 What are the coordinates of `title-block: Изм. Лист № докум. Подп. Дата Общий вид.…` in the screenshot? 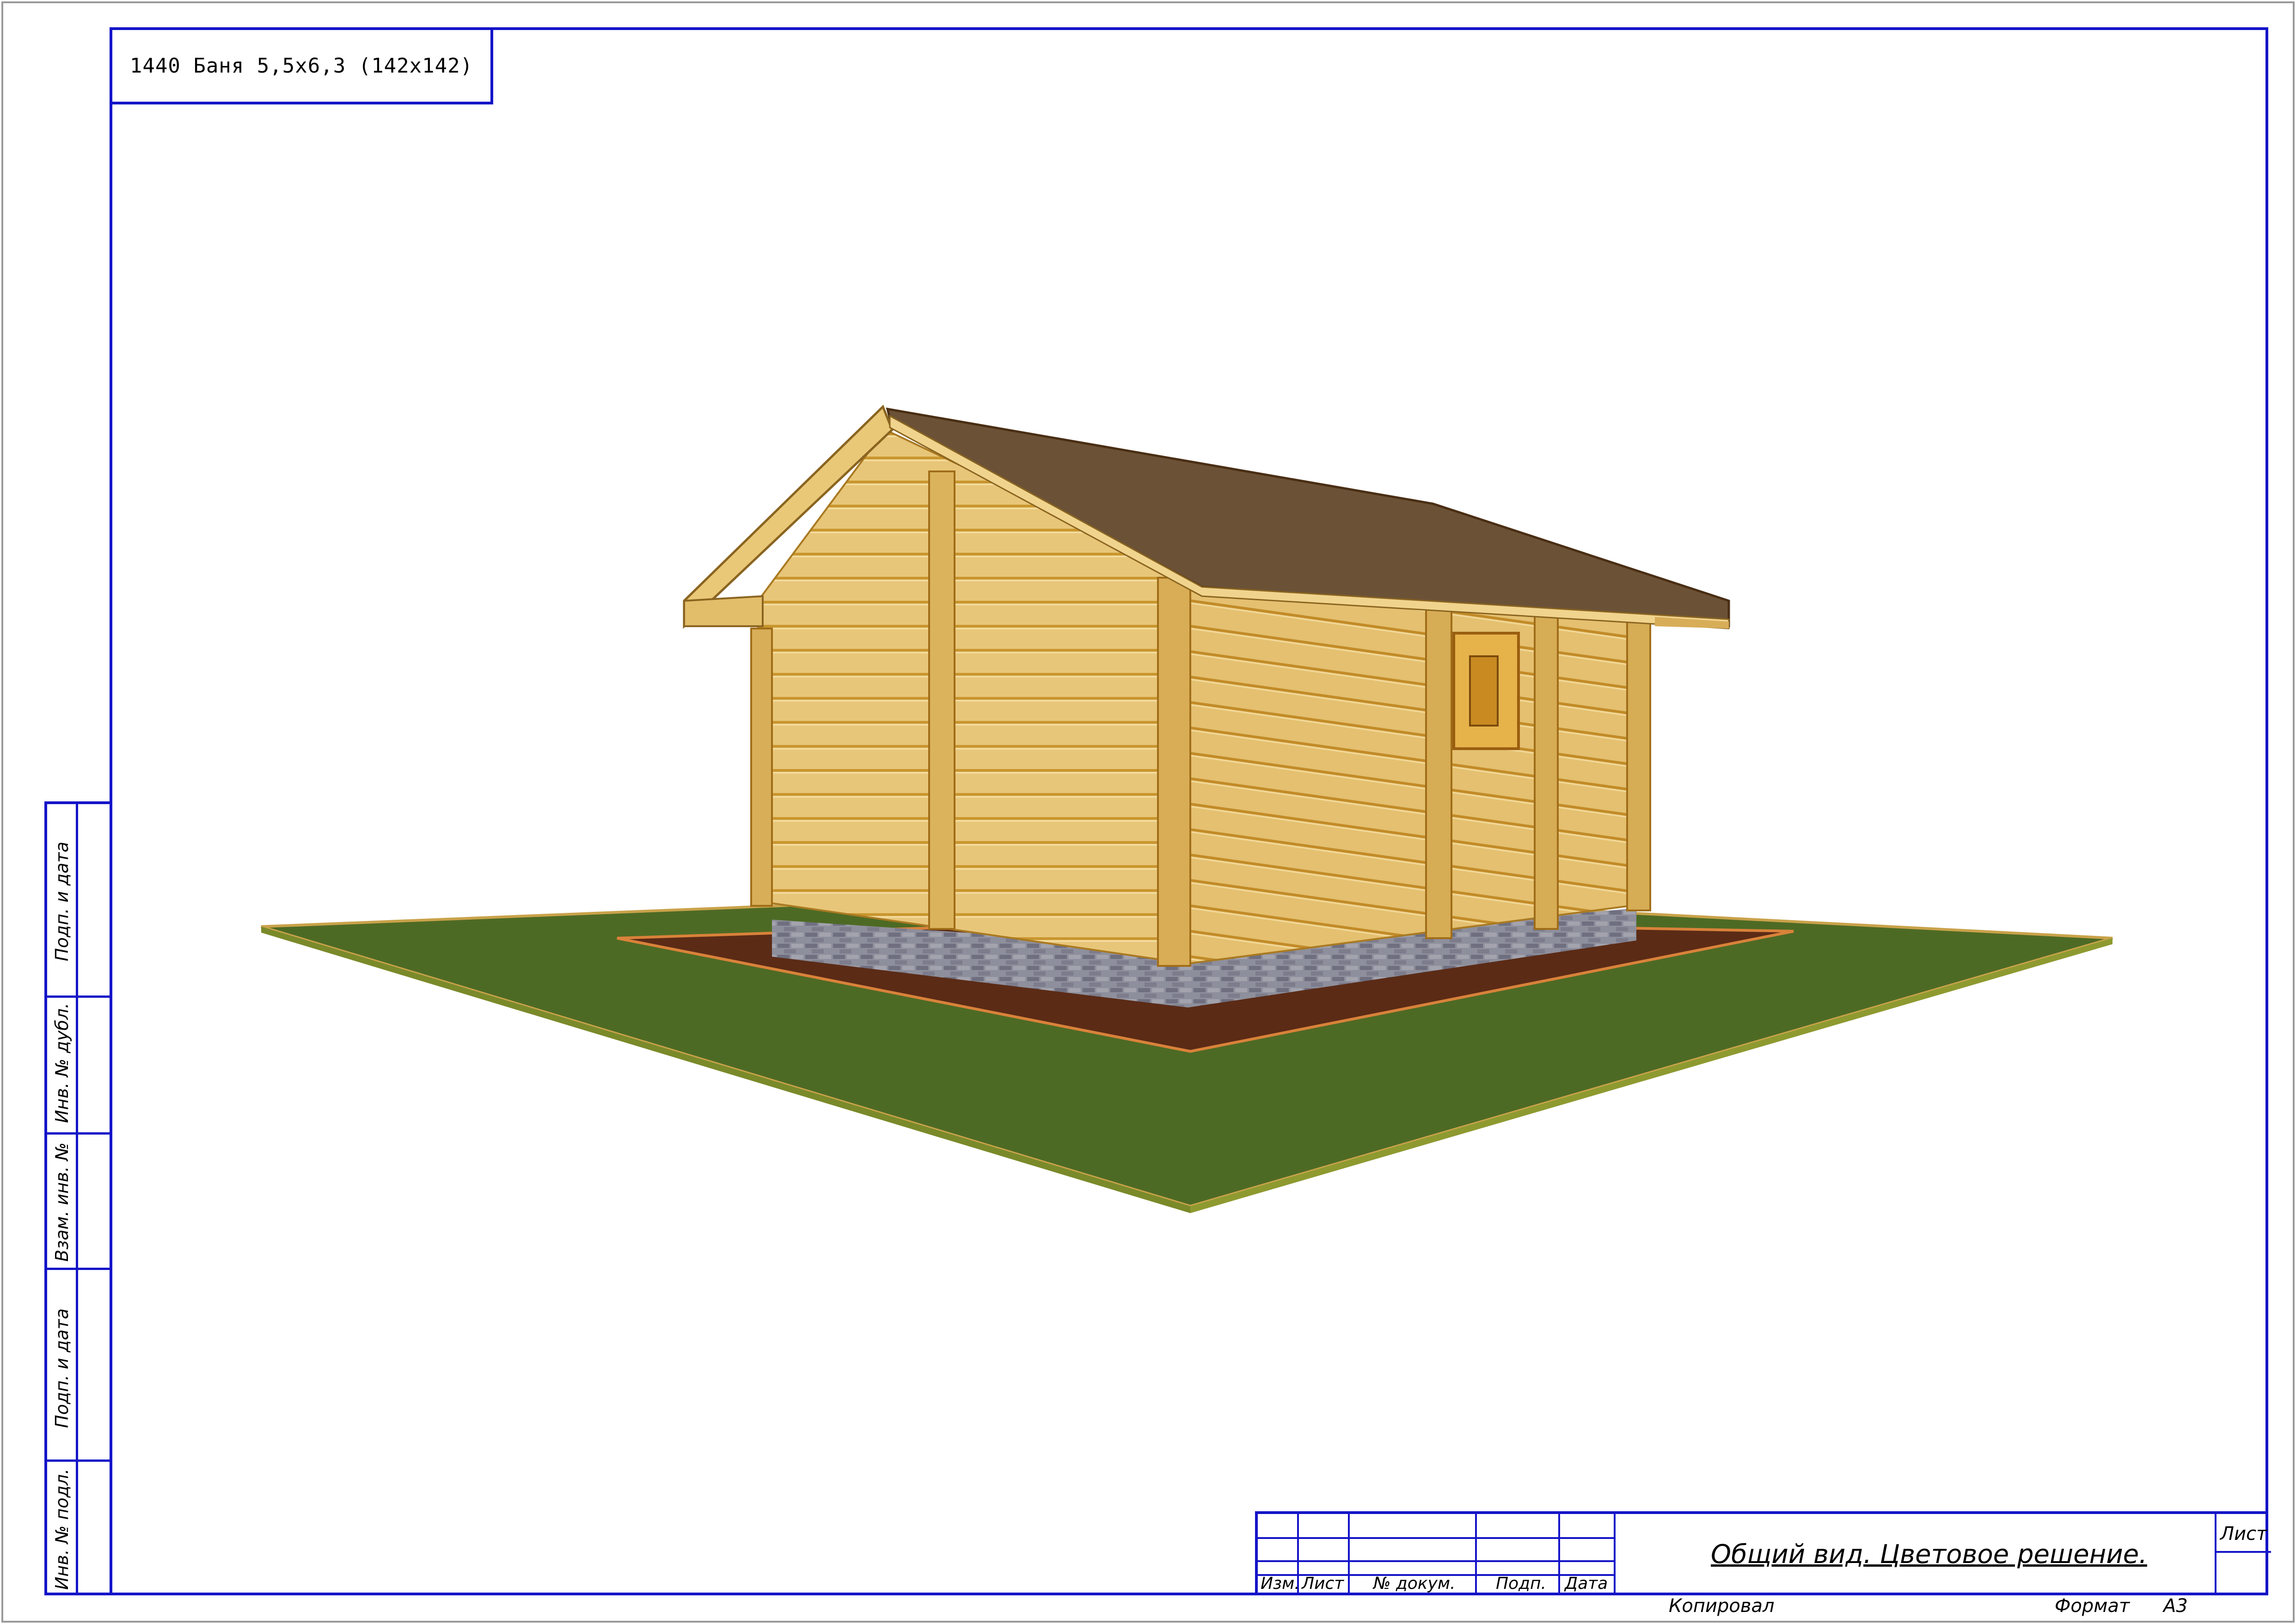 It's located at (1763, 1553).